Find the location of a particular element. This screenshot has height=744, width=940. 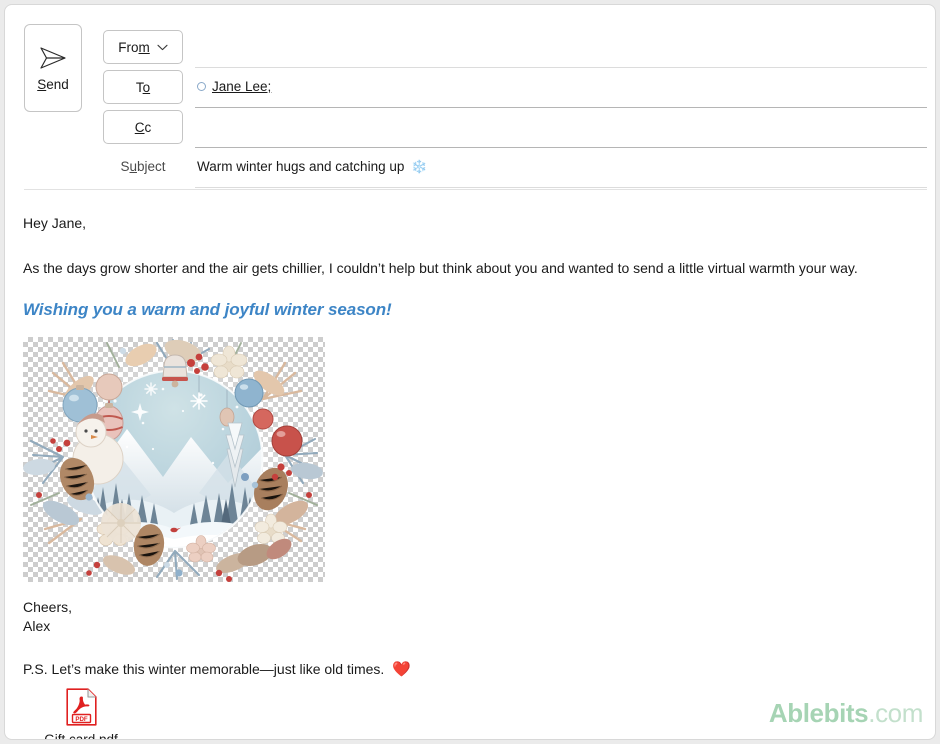

paper-plane-icon is located at coordinates (53, 58).